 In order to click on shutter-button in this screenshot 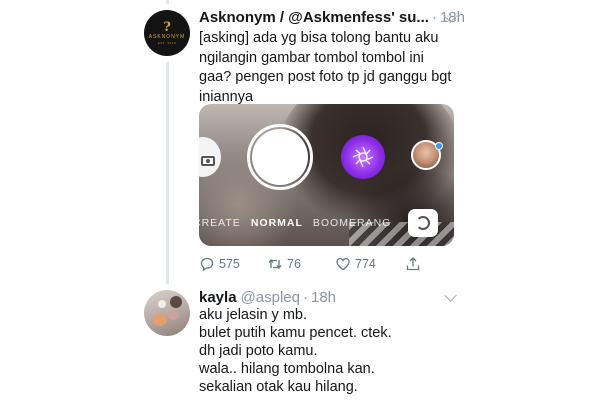, I will do `click(280, 157)`.